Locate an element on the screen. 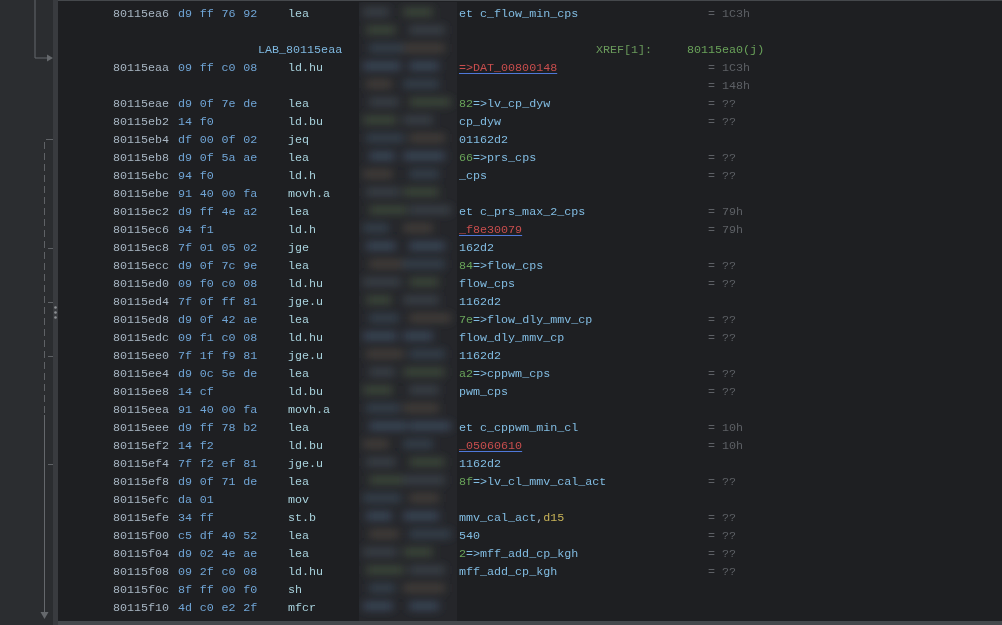  operand-text: 66=>prs_cps is located at coordinates (498, 158).